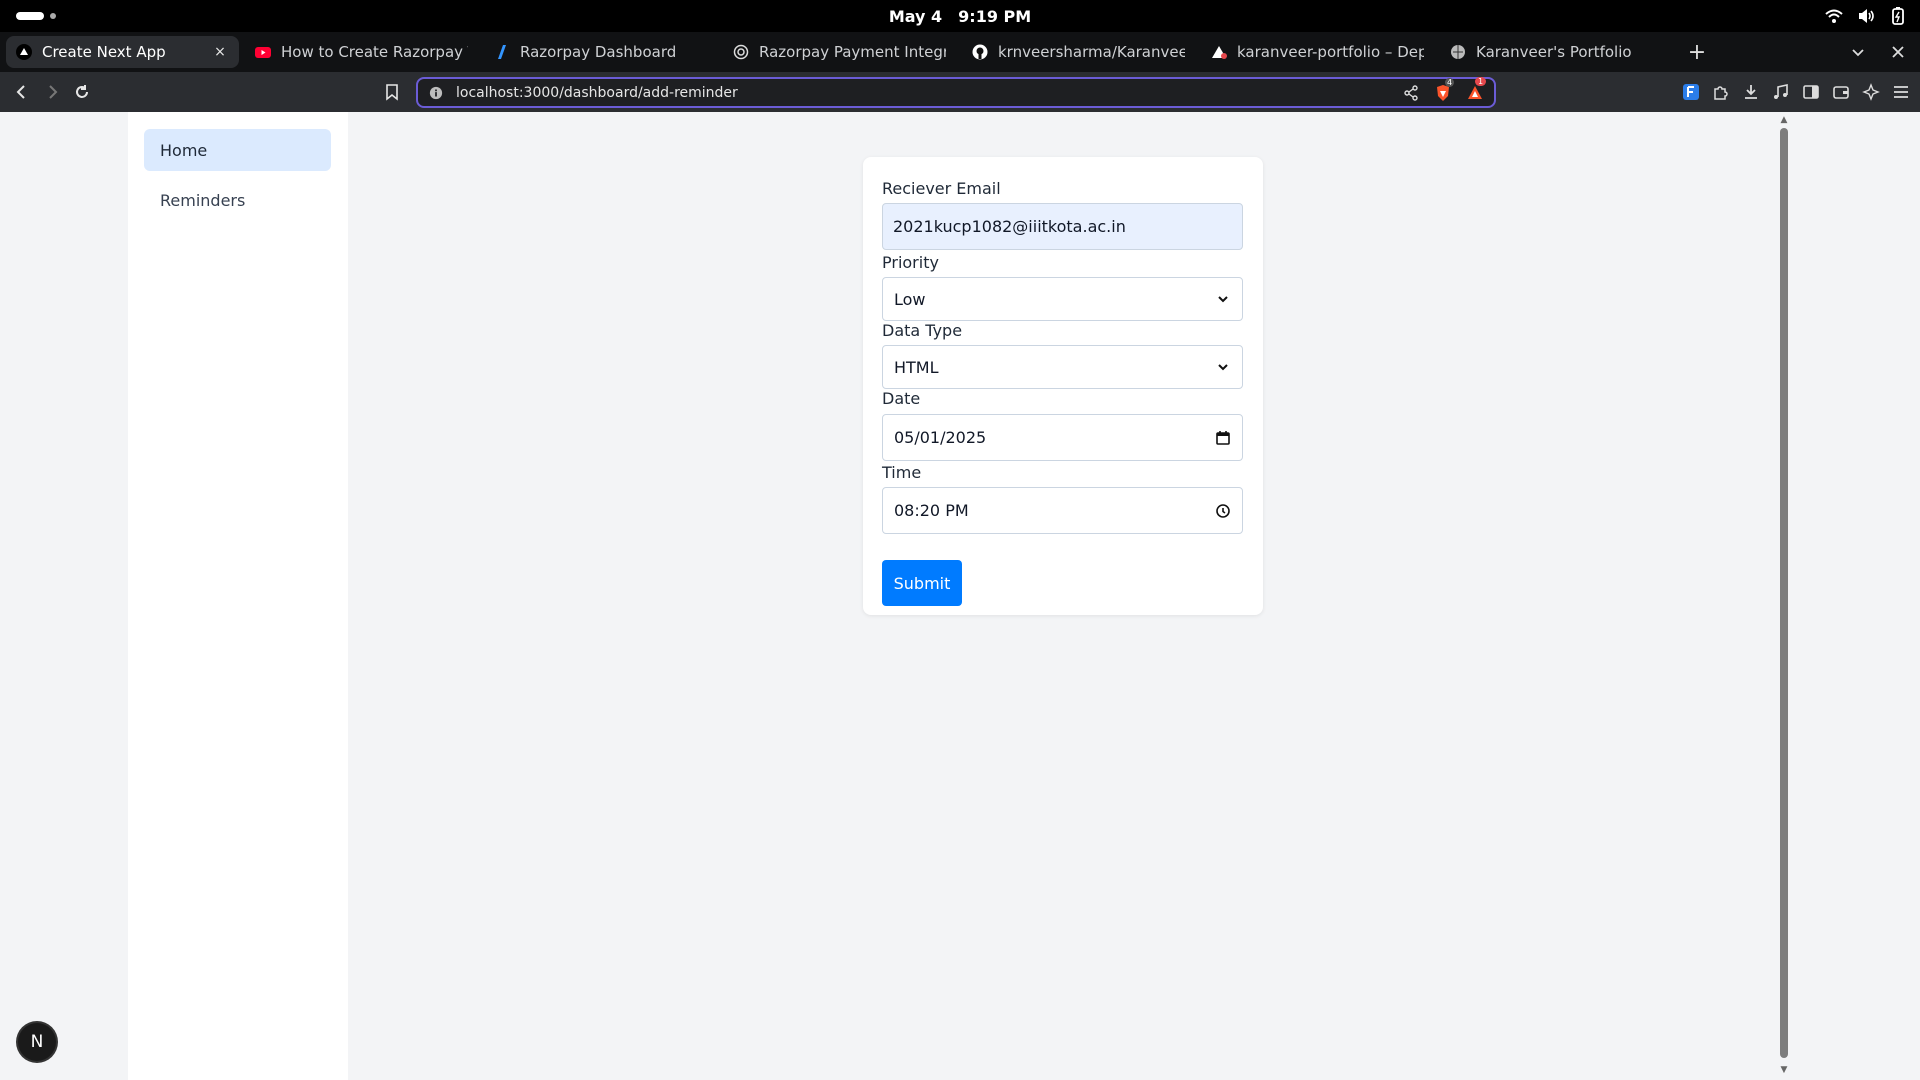 The width and height of the screenshot is (1920, 1080). What do you see at coordinates (941, 188) in the screenshot?
I see `email-label: Reciever Email` at bounding box center [941, 188].